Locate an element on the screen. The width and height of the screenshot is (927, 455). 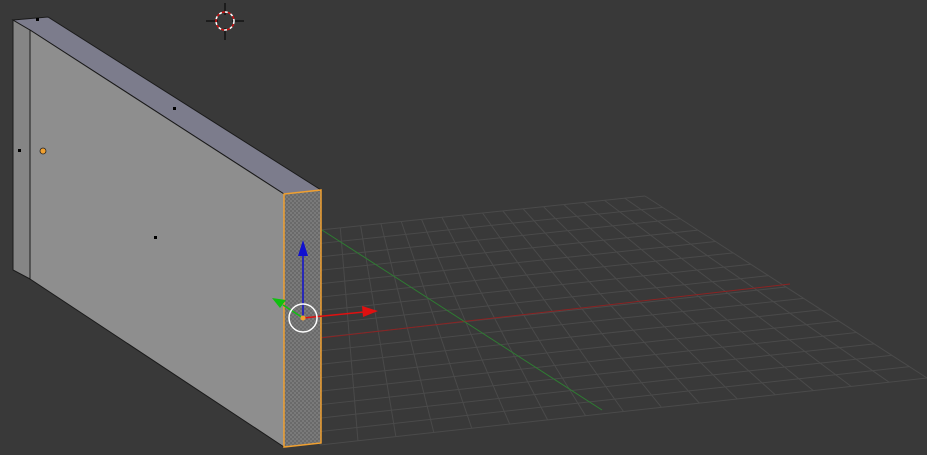
wall-left-side-face is located at coordinates (21, 149).